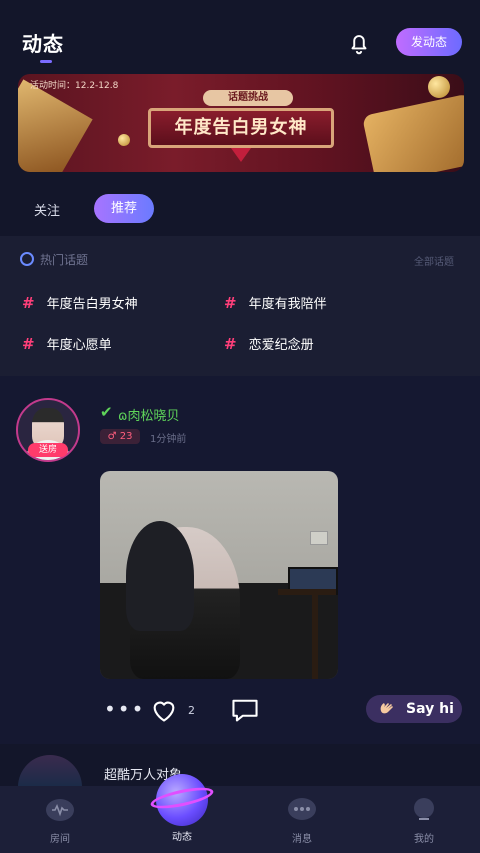 The image size is (480, 853). What do you see at coordinates (60, 810) in the screenshot?
I see `room-icon` at bounding box center [60, 810].